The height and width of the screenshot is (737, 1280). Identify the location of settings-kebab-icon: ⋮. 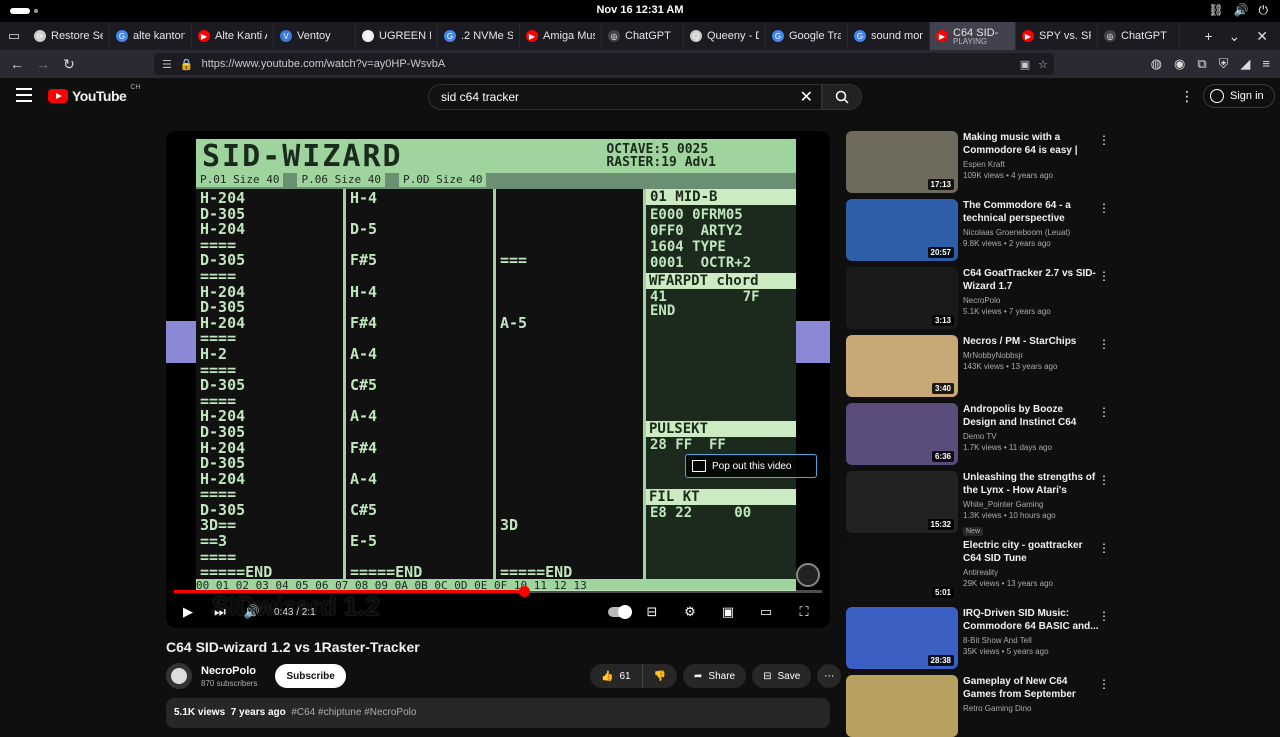
(1187, 96).